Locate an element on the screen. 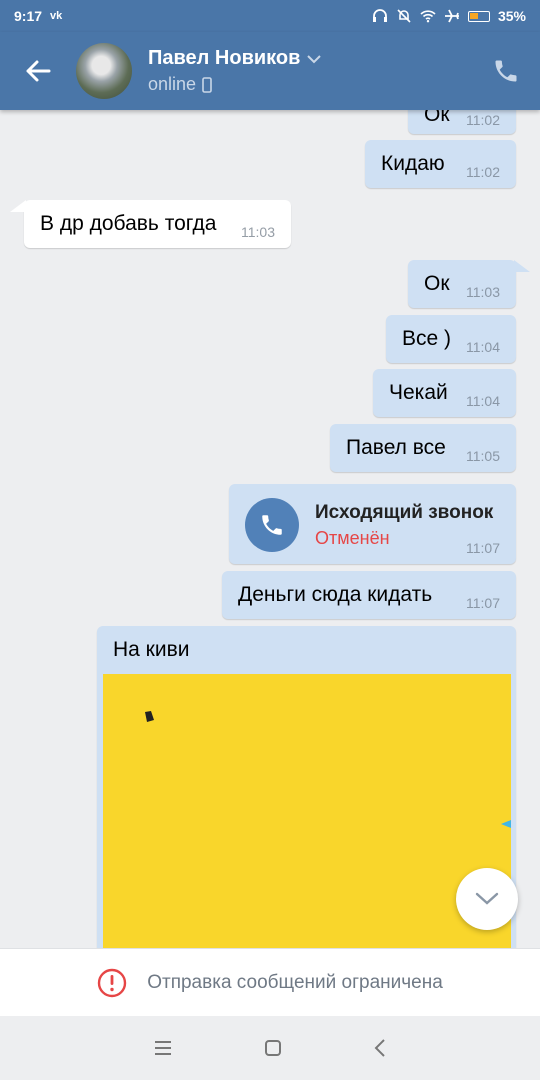 Image resolution: width=540 pixels, height=1080 pixels. contact-status: online is located at coordinates (172, 84).